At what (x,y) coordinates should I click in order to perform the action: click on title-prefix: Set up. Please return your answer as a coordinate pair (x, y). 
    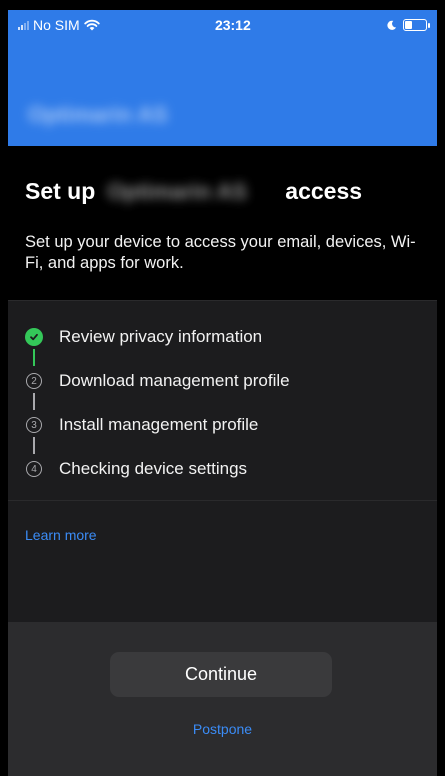
    Looking at the image, I should click on (60, 191).